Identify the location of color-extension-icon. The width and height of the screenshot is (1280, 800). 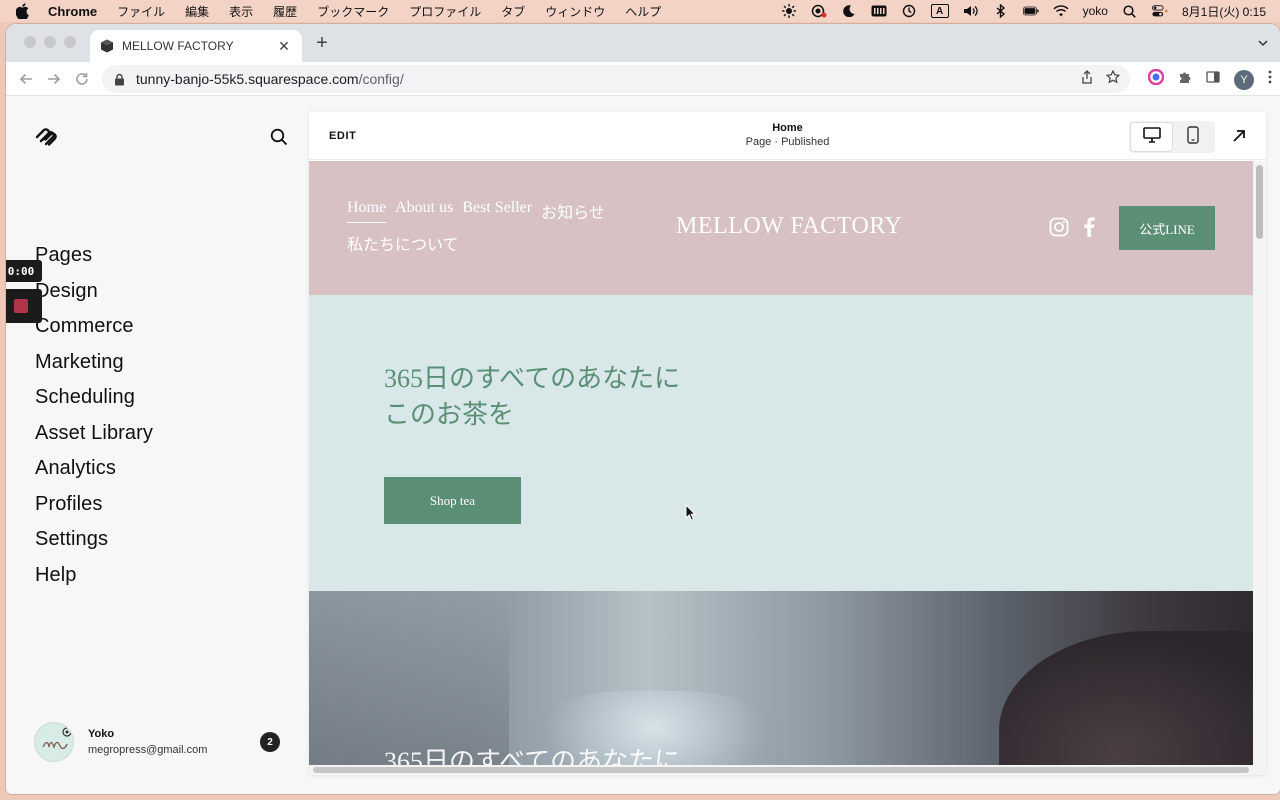
(1156, 79).